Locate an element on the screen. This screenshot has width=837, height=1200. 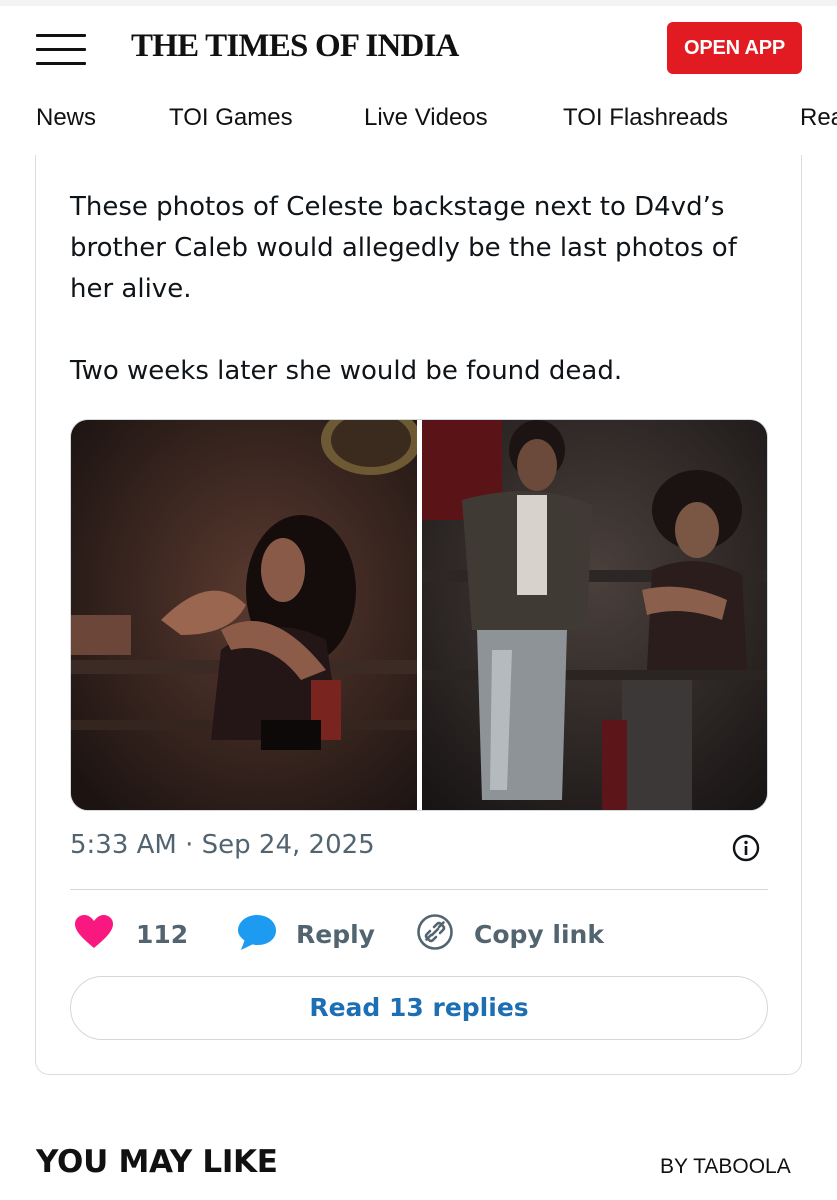
photo-right is located at coordinates (594, 615).